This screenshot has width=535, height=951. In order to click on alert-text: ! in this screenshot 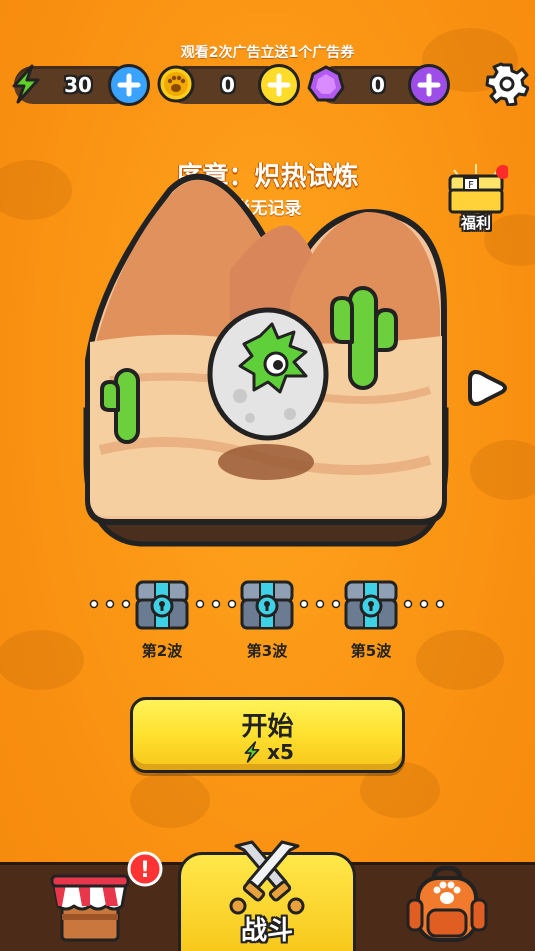, I will do `click(145, 870)`.